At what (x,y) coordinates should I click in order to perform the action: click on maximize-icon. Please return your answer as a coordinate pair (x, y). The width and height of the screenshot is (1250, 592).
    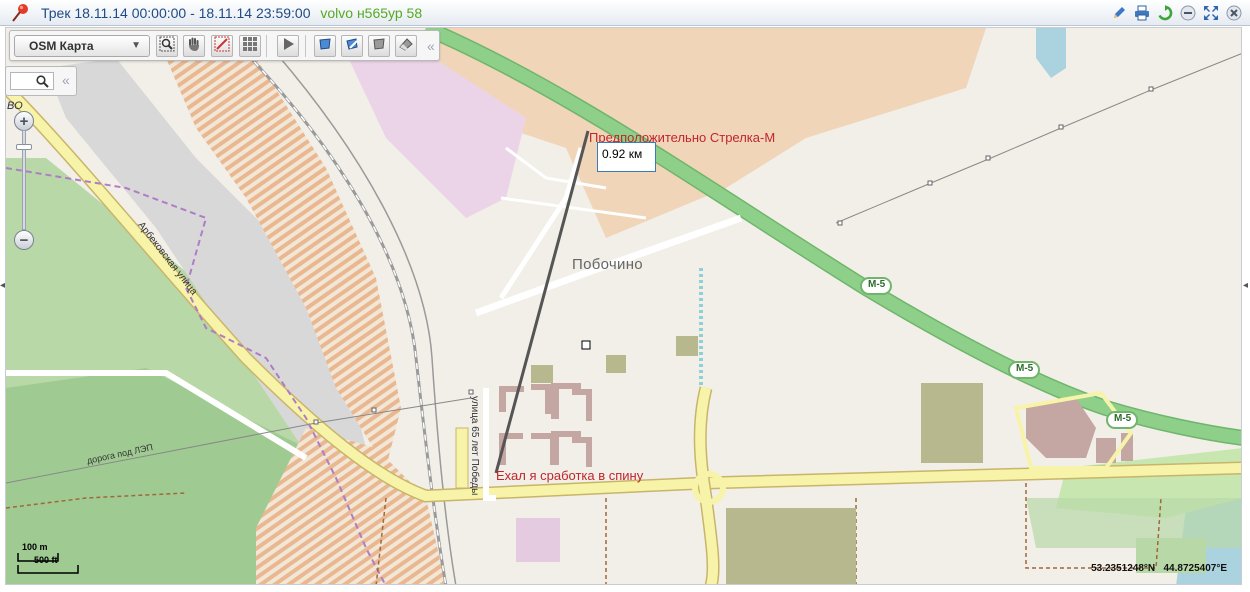
    Looking at the image, I should click on (1210, 12).